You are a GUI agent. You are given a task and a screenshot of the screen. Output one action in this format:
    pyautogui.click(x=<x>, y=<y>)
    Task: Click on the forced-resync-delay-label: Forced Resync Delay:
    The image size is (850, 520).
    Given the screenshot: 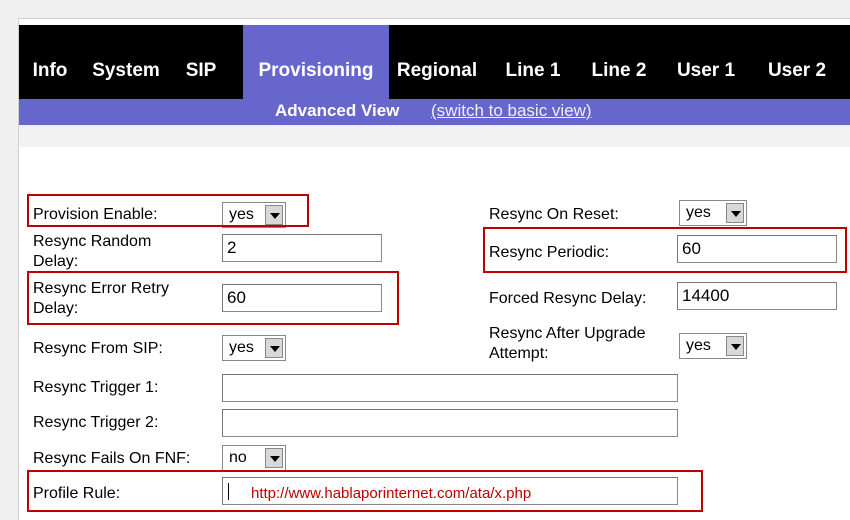 What is the action you would take?
    pyautogui.click(x=568, y=298)
    